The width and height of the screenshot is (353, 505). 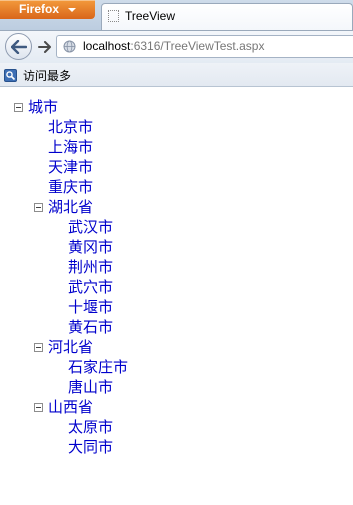 I want to click on tree-node-label: 城市, so click(x=43, y=107).